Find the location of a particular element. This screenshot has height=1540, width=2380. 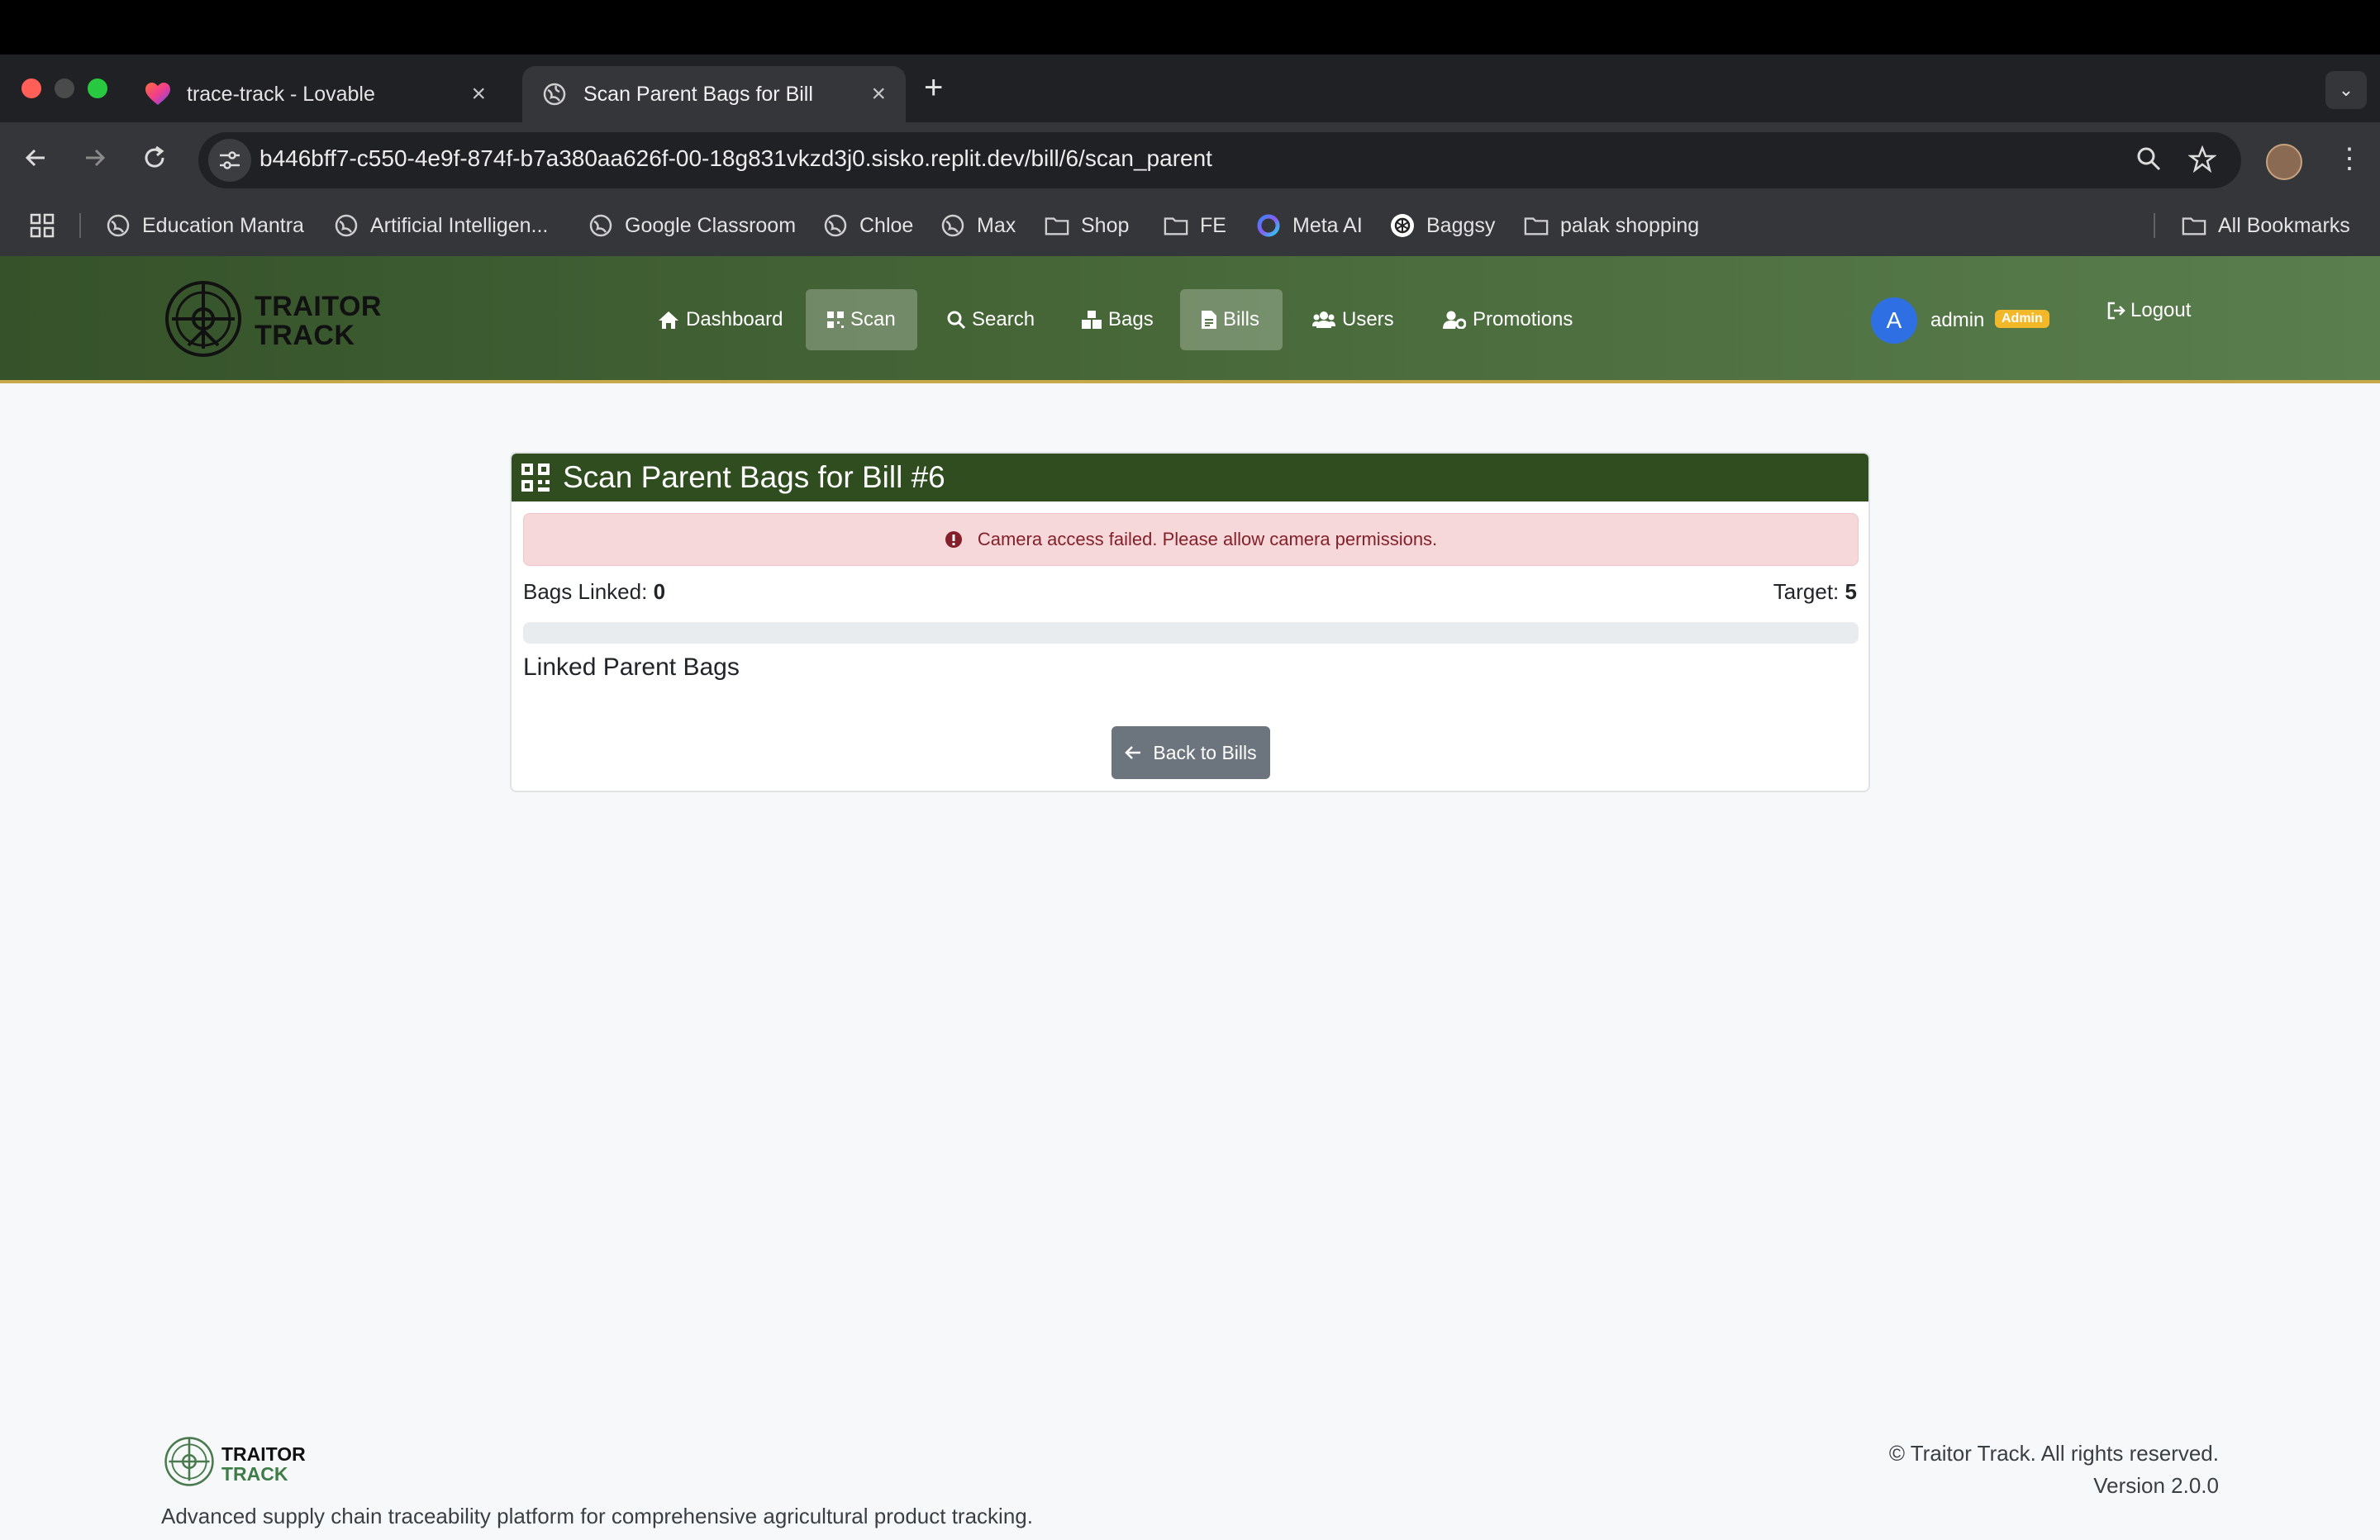

brand-logo: TRAITOR TRACK is located at coordinates (273, 321).